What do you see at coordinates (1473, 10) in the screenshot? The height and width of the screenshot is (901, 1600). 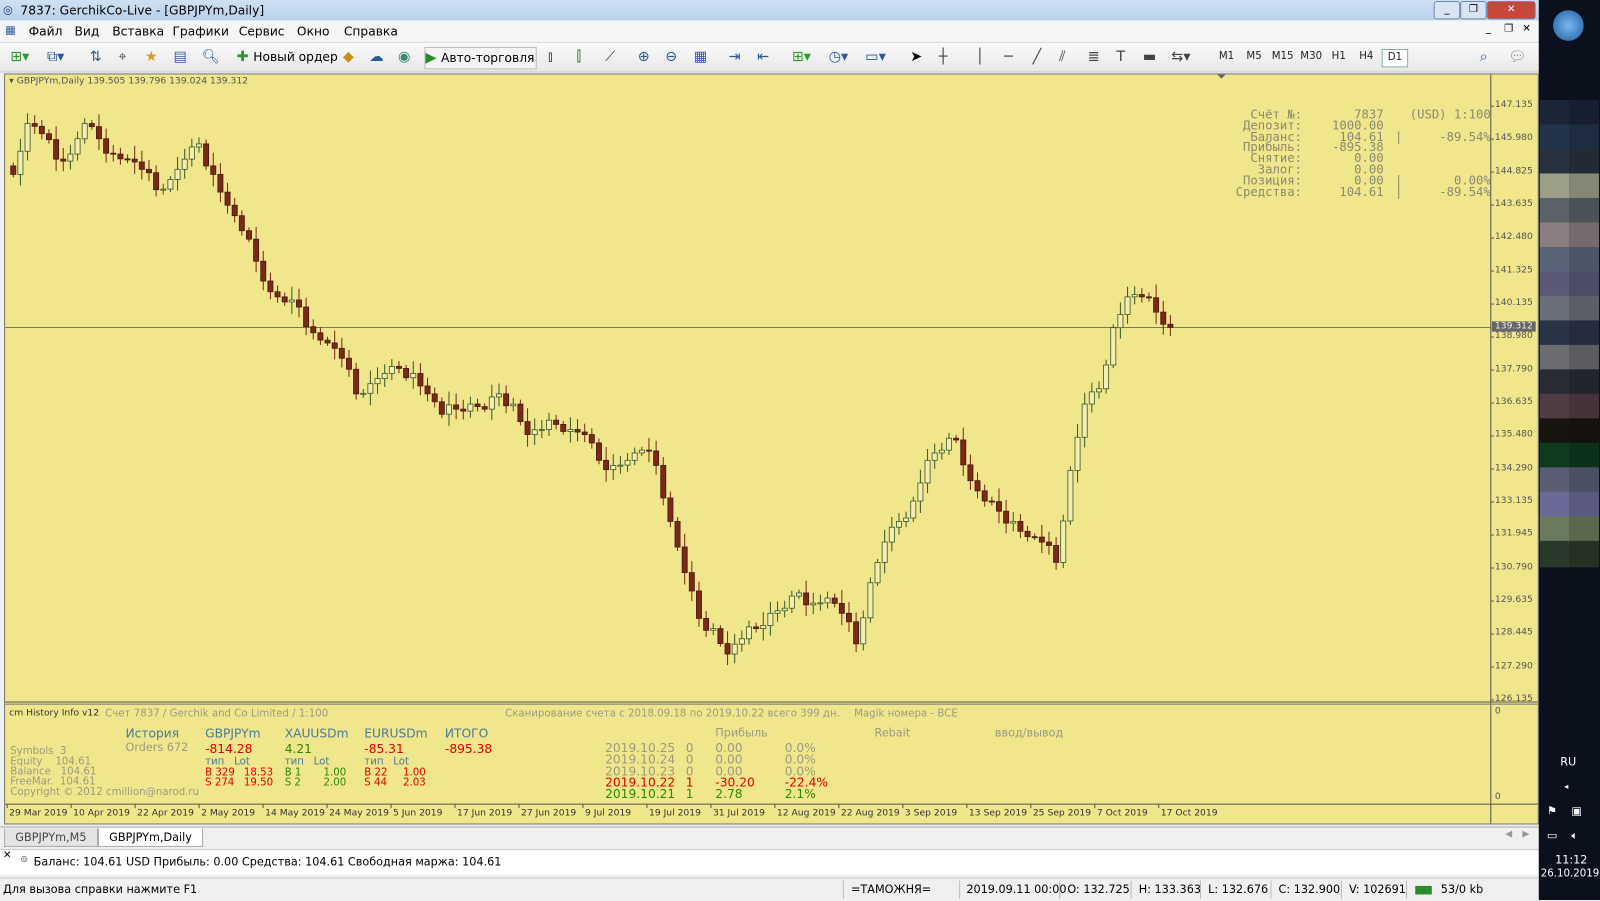 I see `maximize-button: ❐` at bounding box center [1473, 10].